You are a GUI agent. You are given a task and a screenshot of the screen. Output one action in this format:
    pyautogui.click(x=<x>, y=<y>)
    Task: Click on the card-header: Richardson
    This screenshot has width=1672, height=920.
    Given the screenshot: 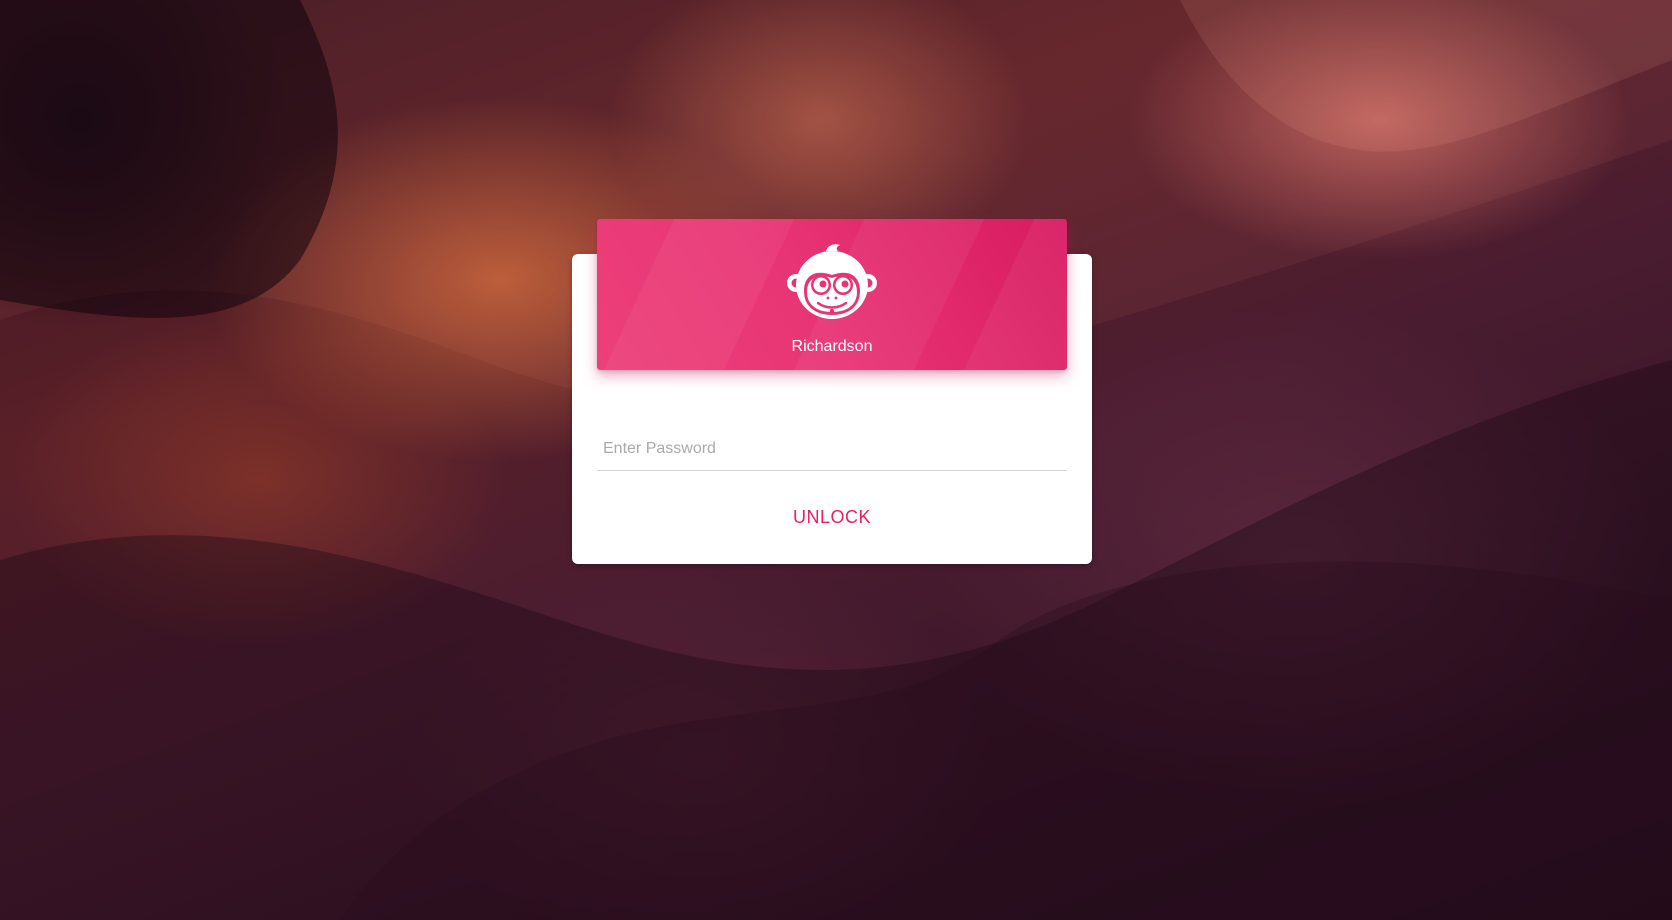 What is the action you would take?
    pyautogui.click(x=832, y=294)
    